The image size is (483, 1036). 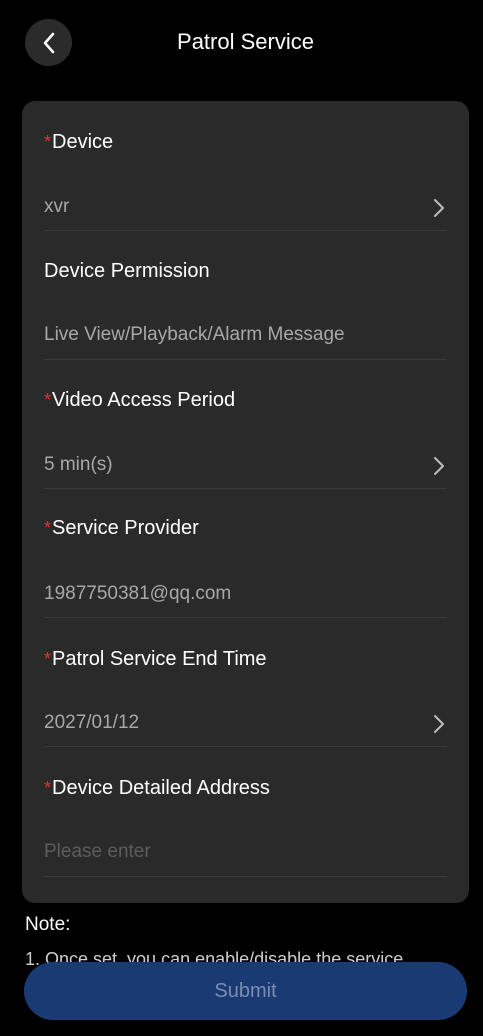 What do you see at coordinates (79, 142) in the screenshot?
I see `device-label: *Device` at bounding box center [79, 142].